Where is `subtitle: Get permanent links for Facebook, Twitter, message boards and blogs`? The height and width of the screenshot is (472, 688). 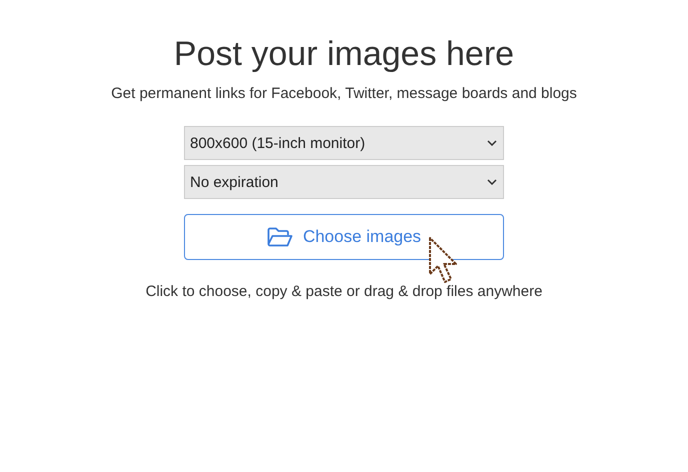 subtitle: Get permanent links for Facebook, Twitter, message boards and blogs is located at coordinates (344, 94).